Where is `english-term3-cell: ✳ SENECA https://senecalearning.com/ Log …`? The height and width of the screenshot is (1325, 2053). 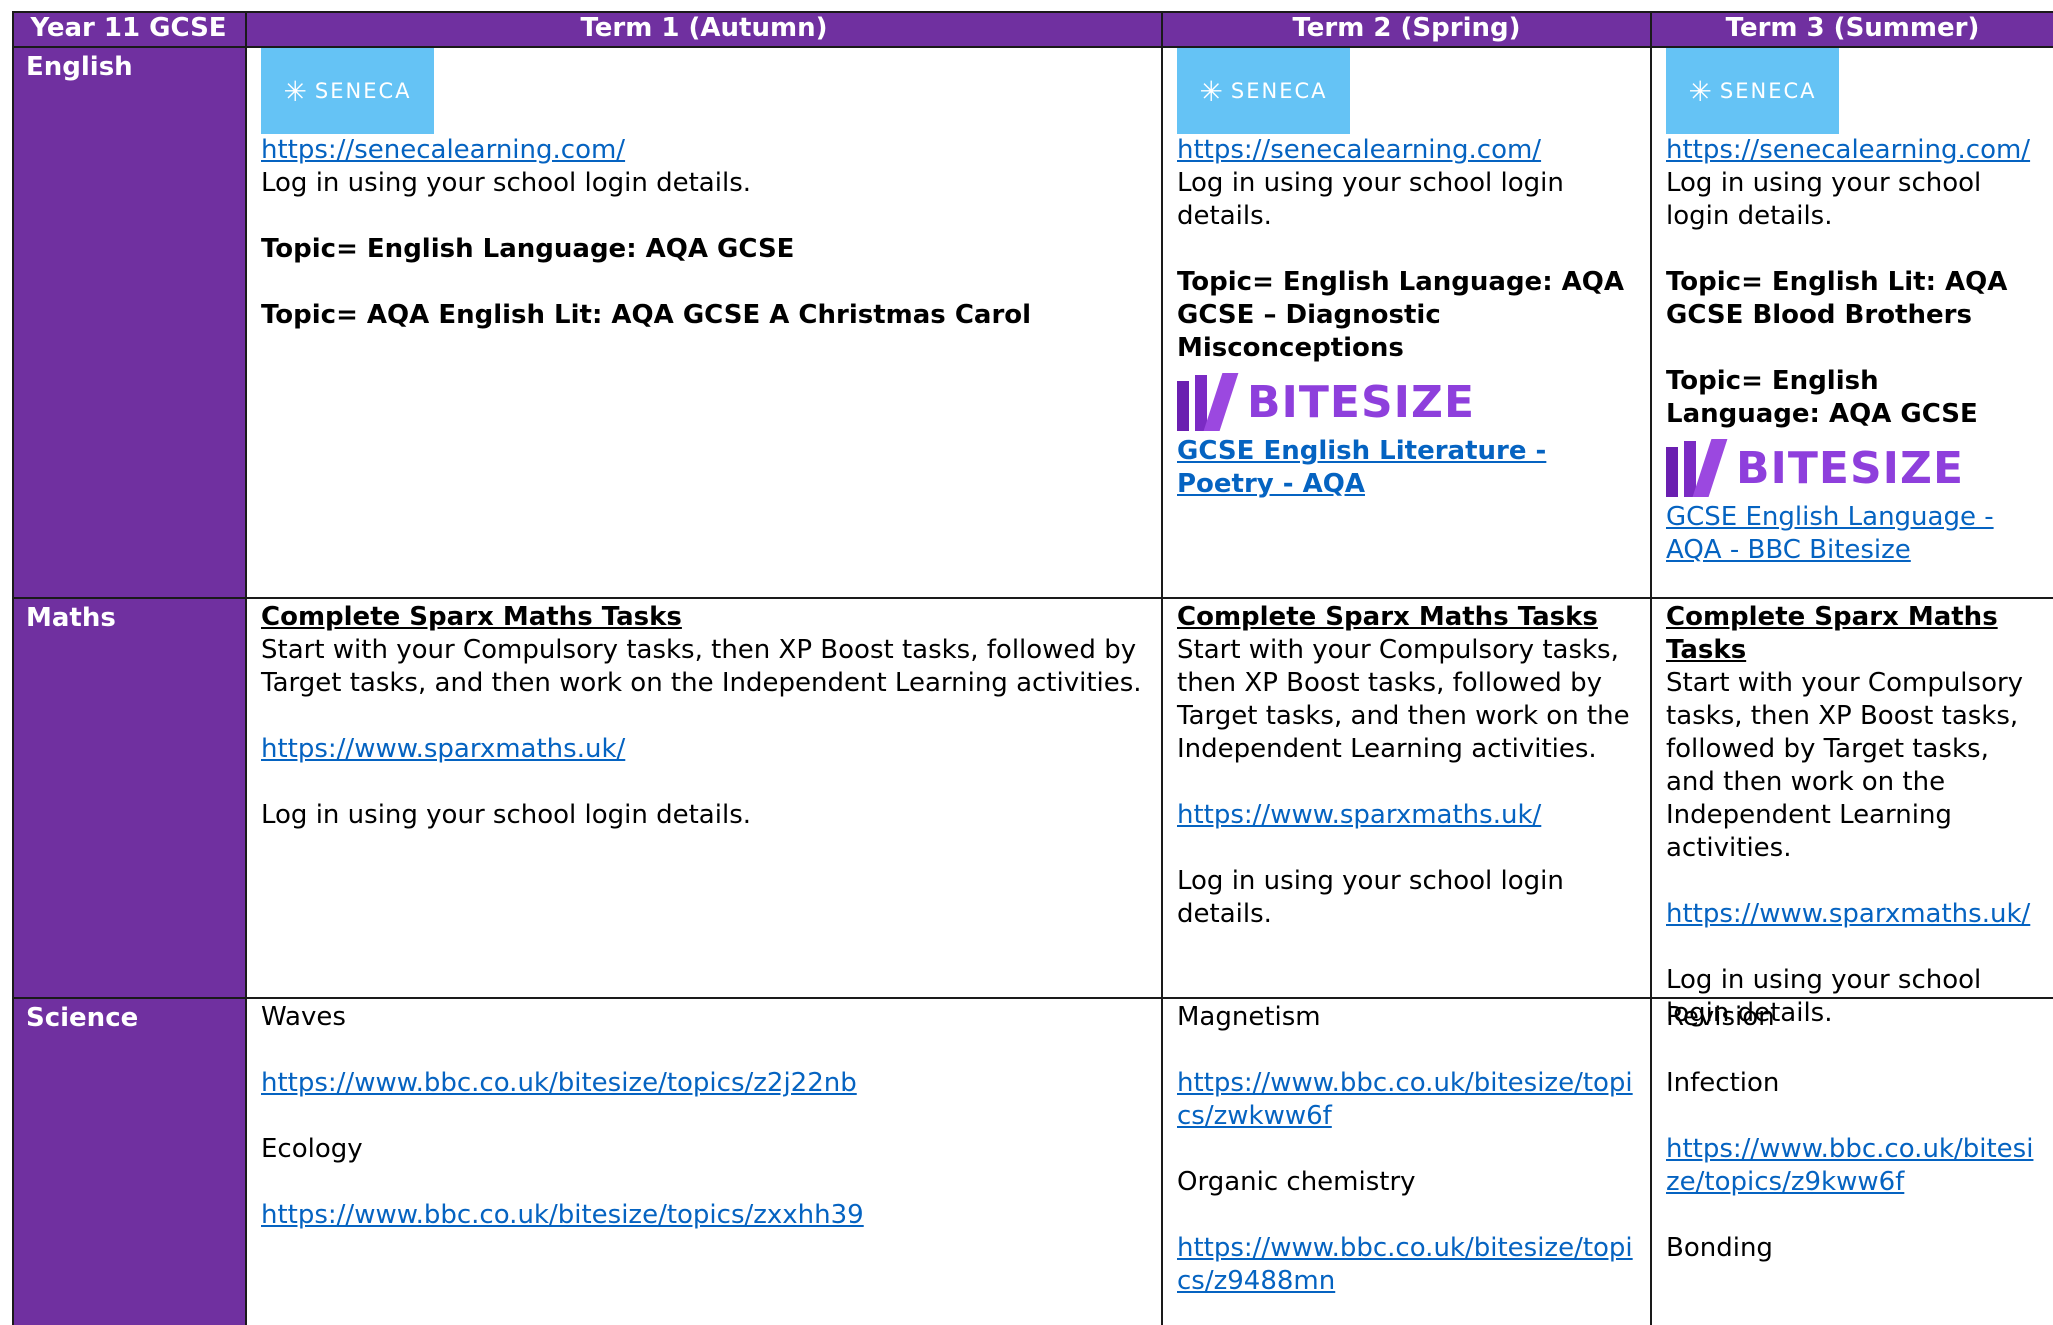
english-term3-cell: ✳ SENECA https://senecalearning.com/ Log … is located at coordinates (1852, 307).